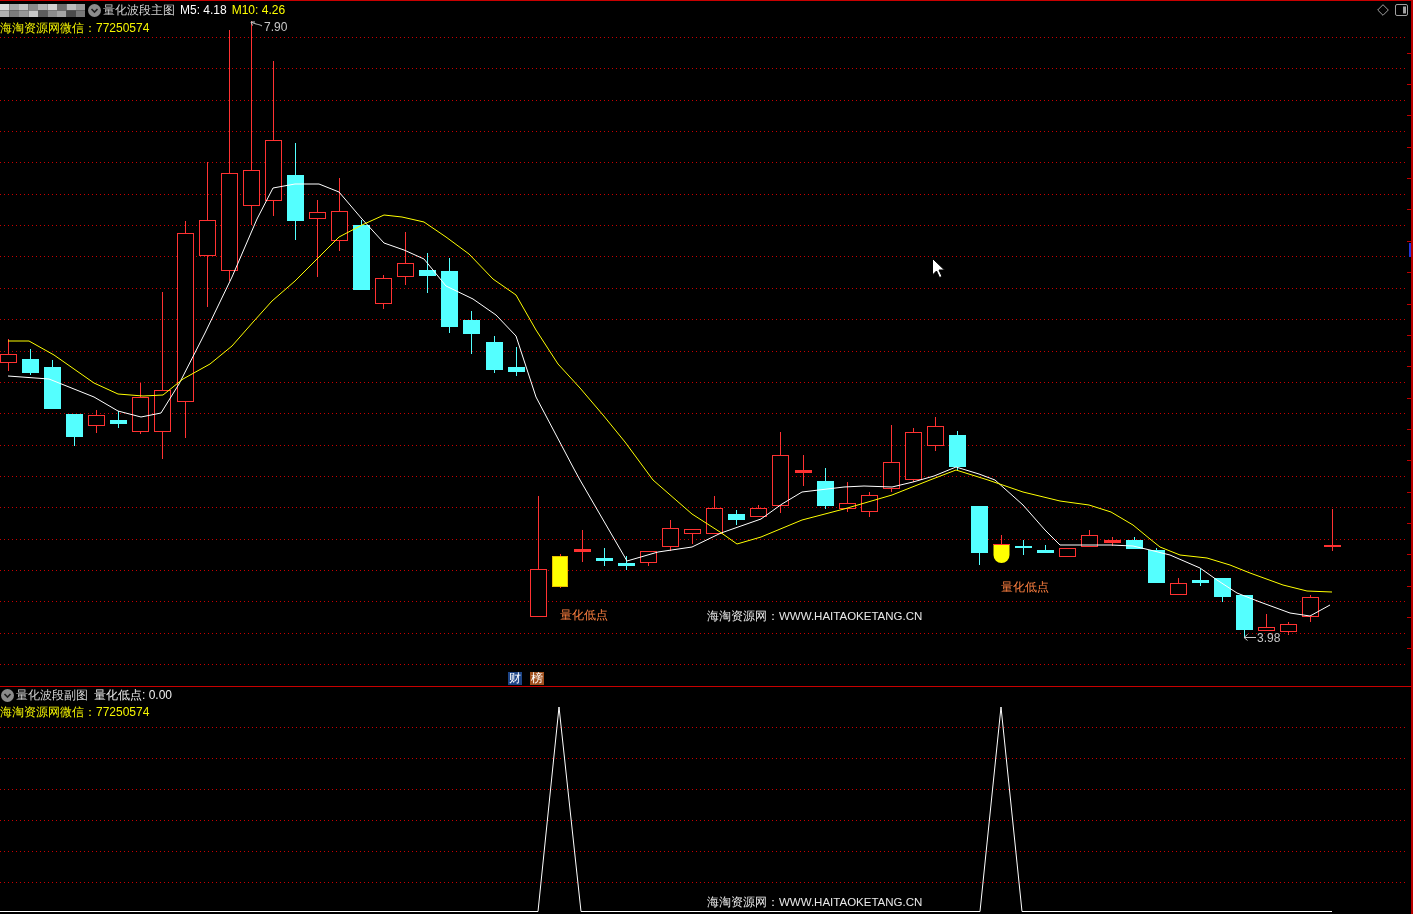  What do you see at coordinates (515, 678) in the screenshot?
I see `finance-badge: 财` at bounding box center [515, 678].